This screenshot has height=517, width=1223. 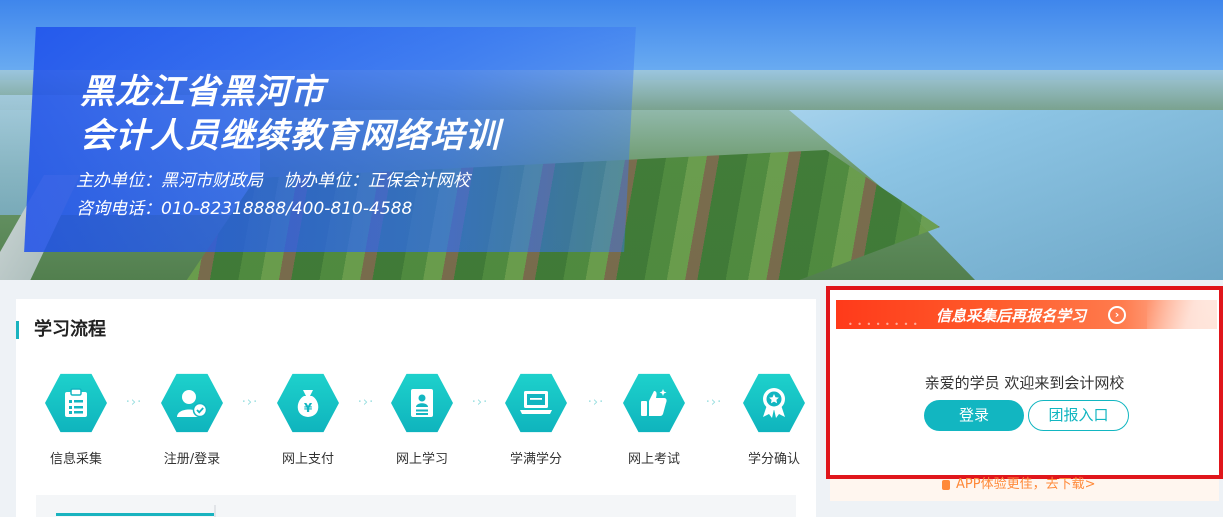 What do you see at coordinates (61, 330) in the screenshot?
I see `section-title: 学习流程` at bounding box center [61, 330].